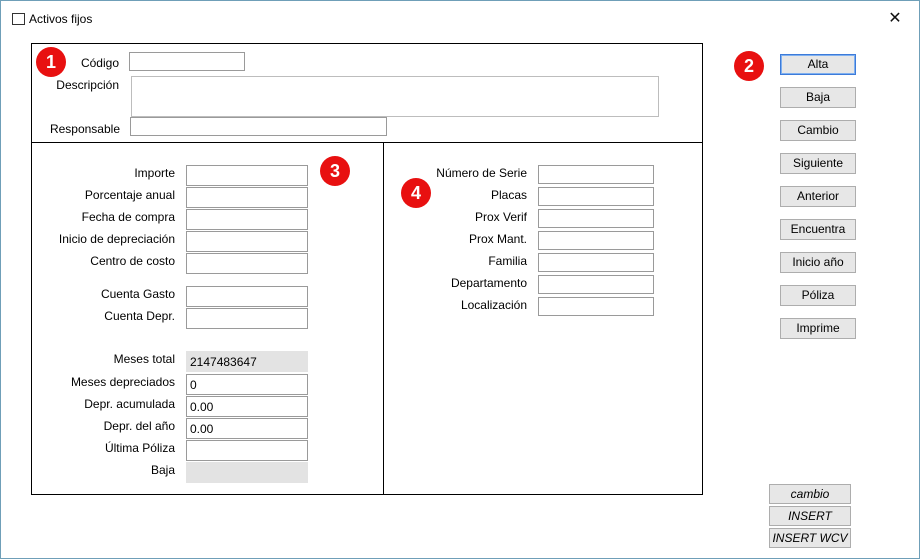 The height and width of the screenshot is (559, 920). What do you see at coordinates (144, 359) in the screenshot?
I see `meses-total-label: Meses total` at bounding box center [144, 359].